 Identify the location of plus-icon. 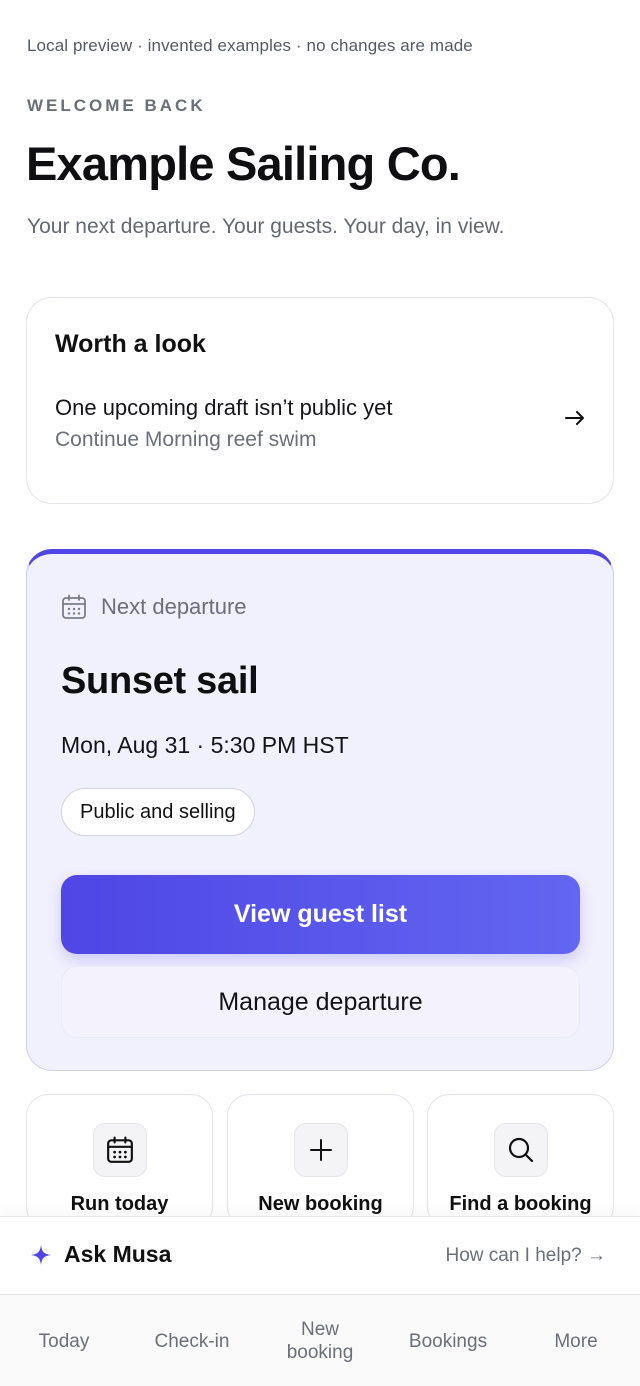
(321, 1150).